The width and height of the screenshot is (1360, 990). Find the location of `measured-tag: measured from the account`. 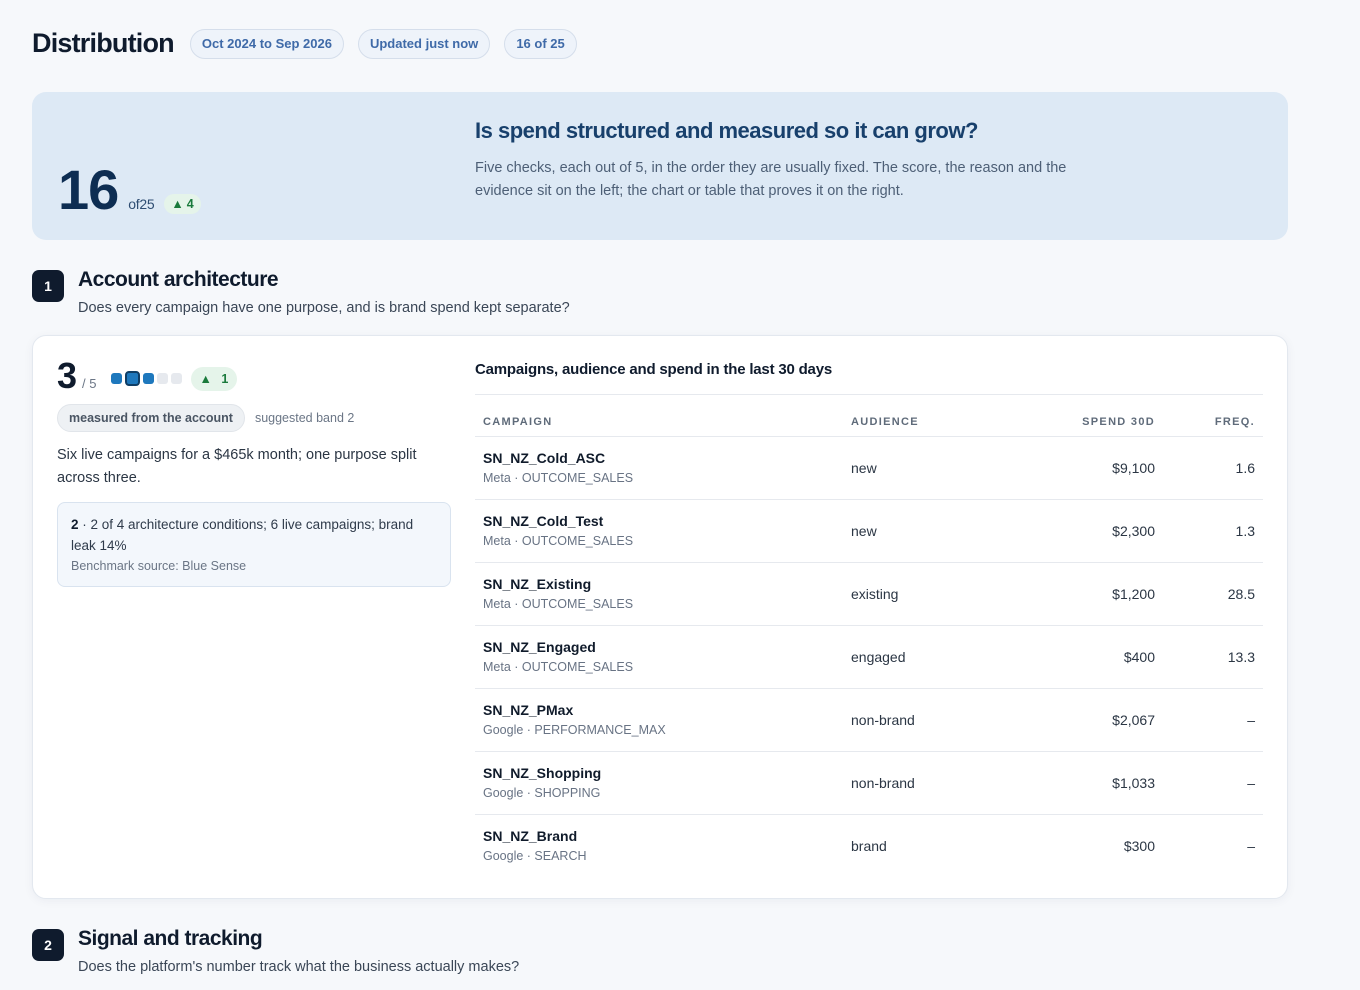

measured-tag: measured from the account is located at coordinates (151, 418).